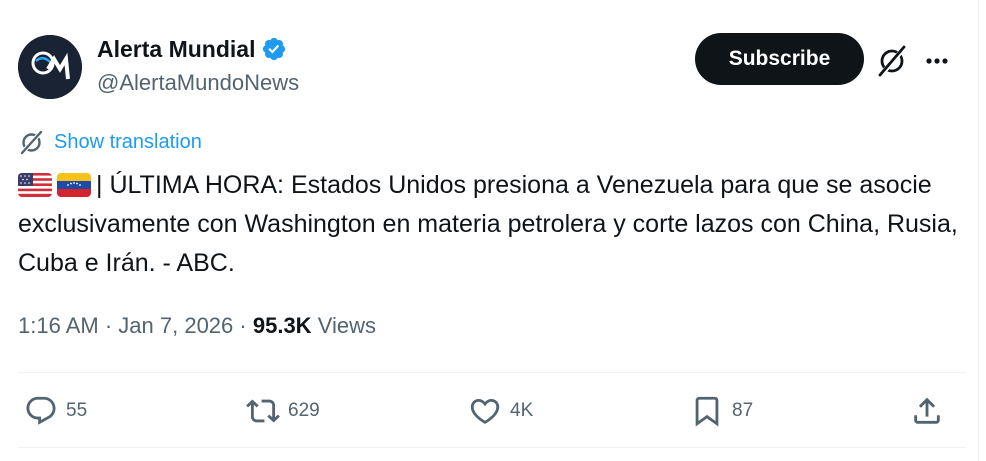 The image size is (986, 461). What do you see at coordinates (274, 49) in the screenshot?
I see `verified-badge-icon` at bounding box center [274, 49].